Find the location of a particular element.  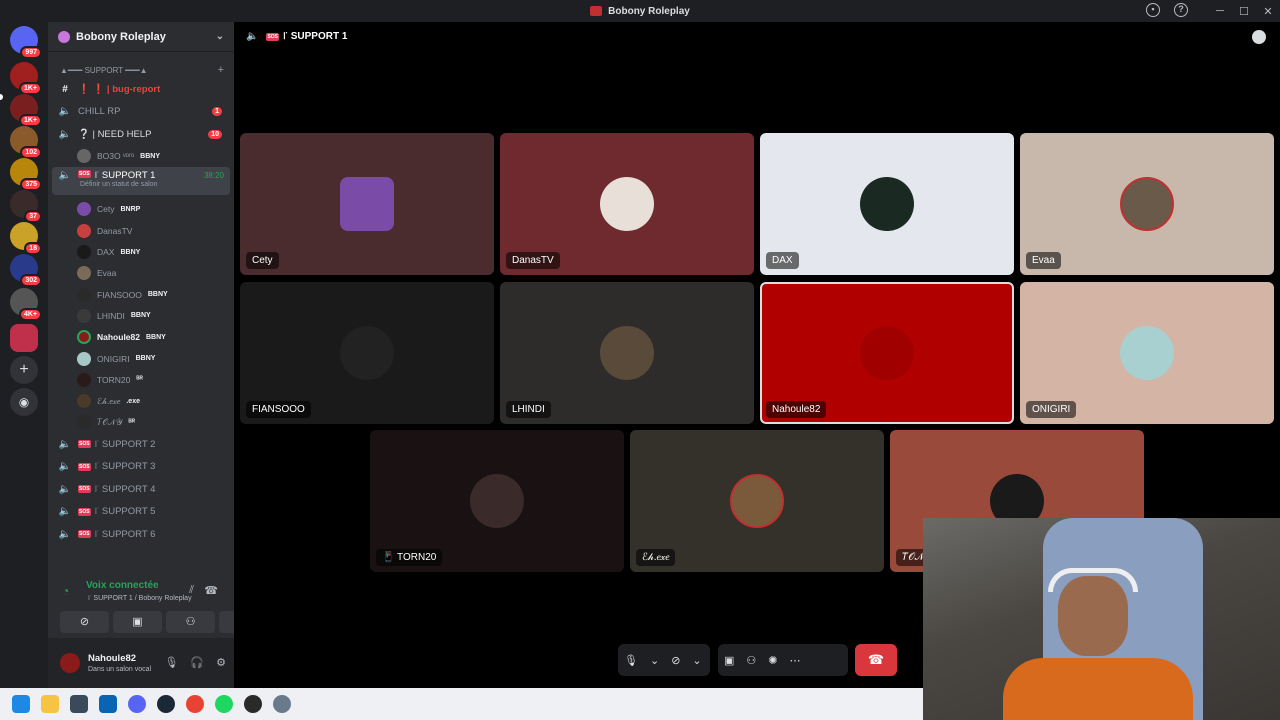

participant-tile: Cety is located at coordinates (367, 204).